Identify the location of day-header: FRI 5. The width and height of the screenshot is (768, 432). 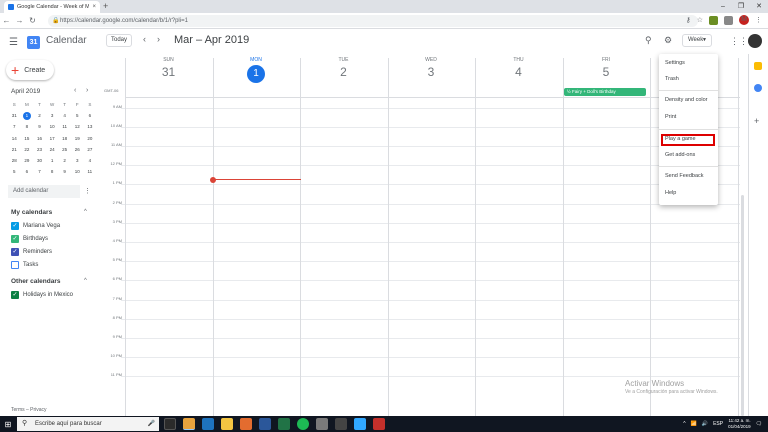
(606, 68).